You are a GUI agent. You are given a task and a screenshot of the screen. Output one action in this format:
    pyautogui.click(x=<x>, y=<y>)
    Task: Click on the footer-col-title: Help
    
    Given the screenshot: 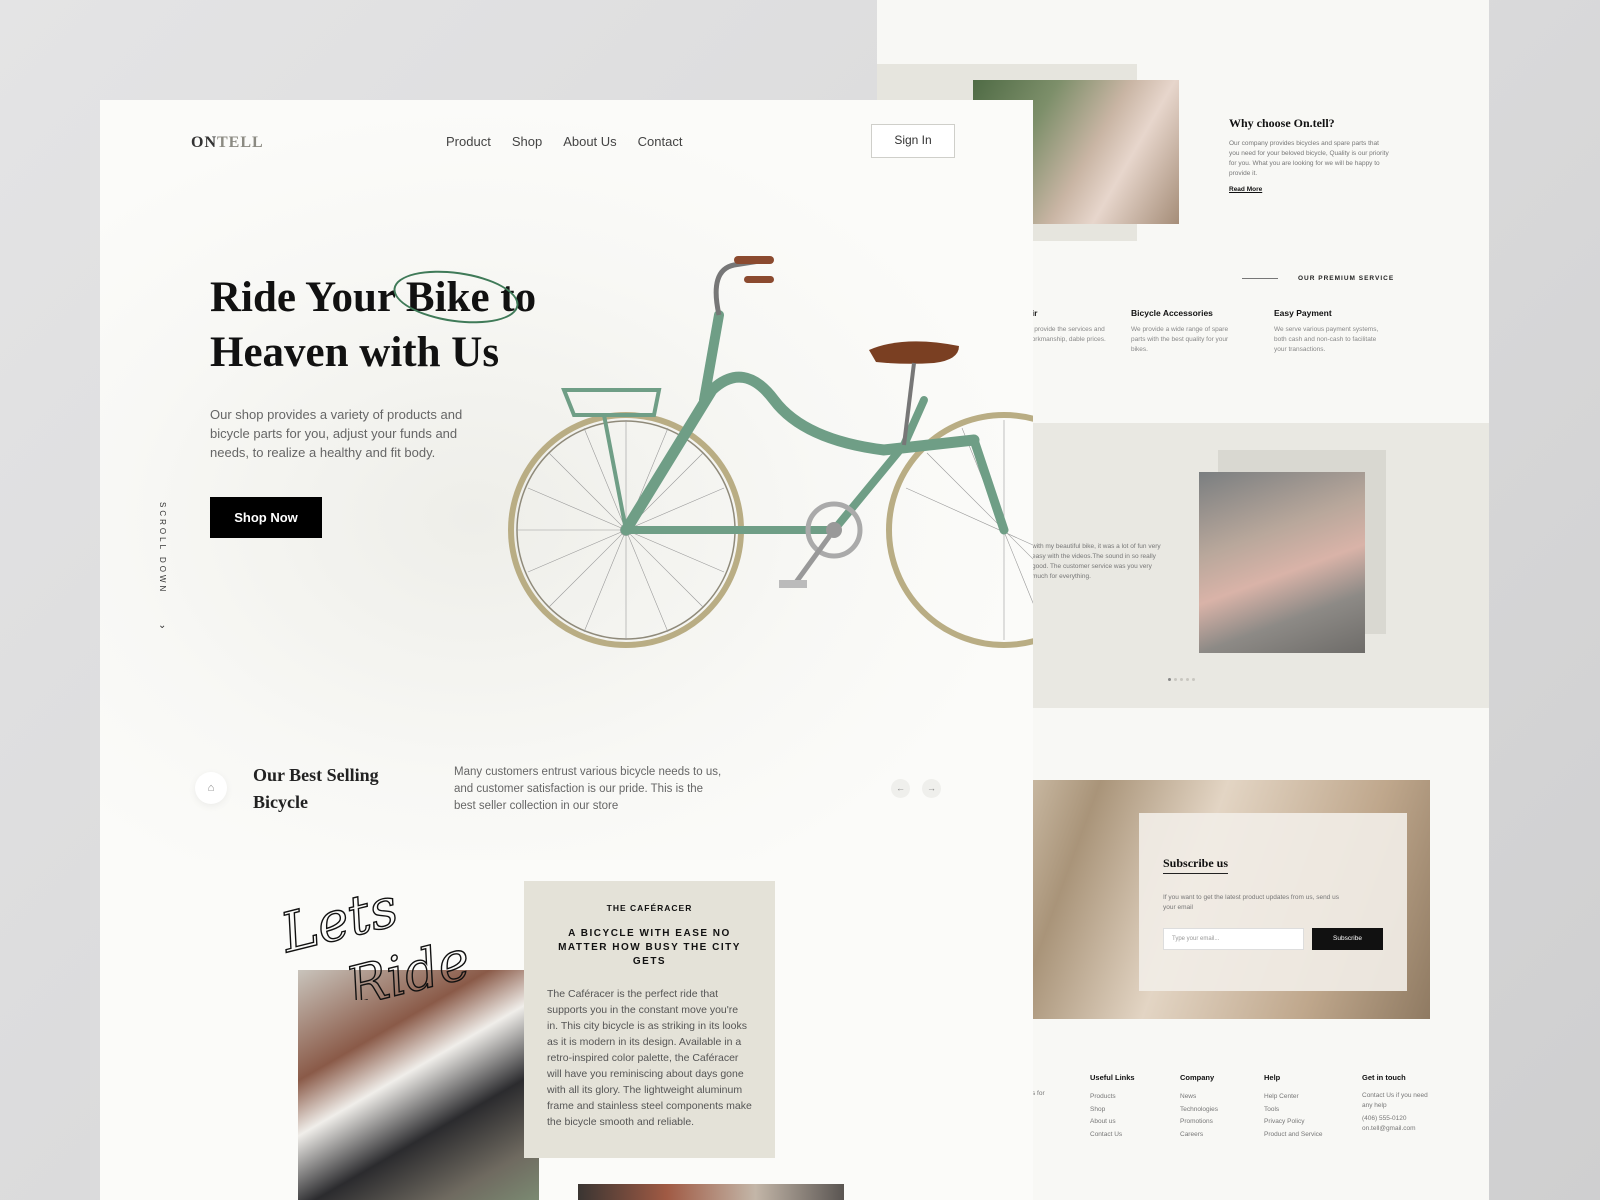 What is the action you would take?
    pyautogui.click(x=1272, y=1077)
    